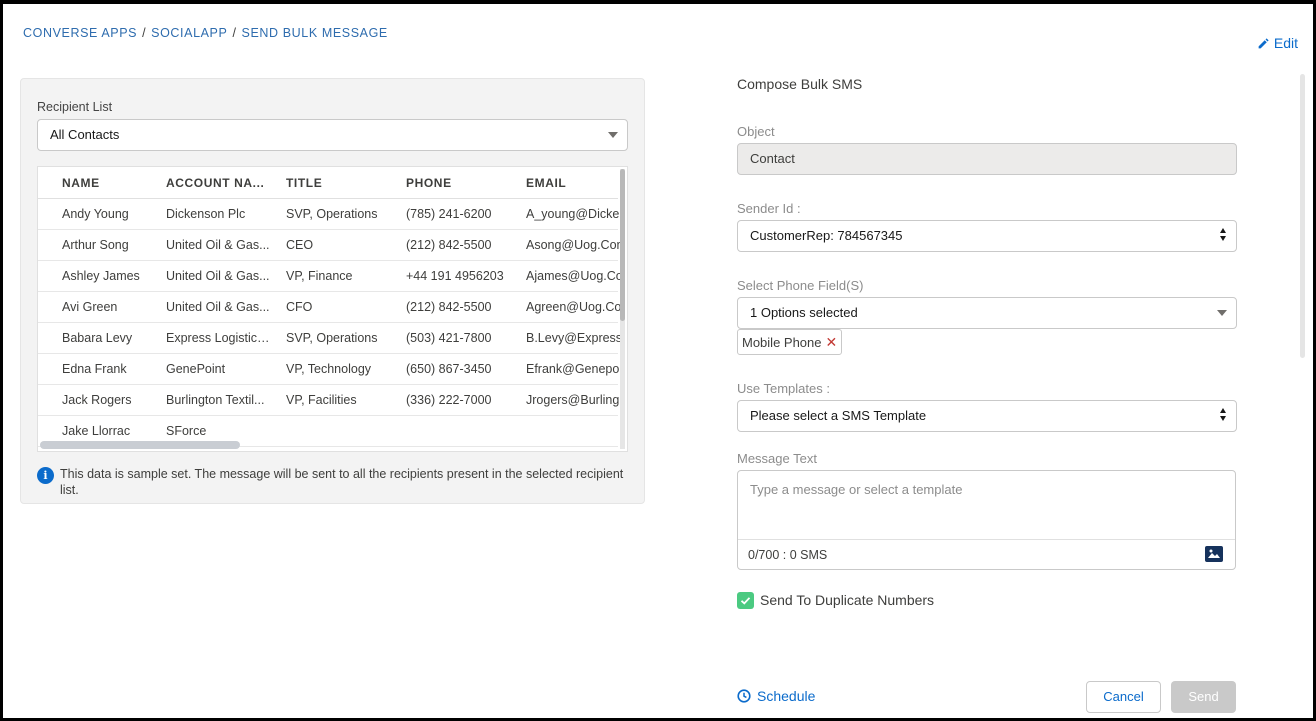  What do you see at coordinates (769, 208) in the screenshot?
I see `sender-id-label: Sender Id :` at bounding box center [769, 208].